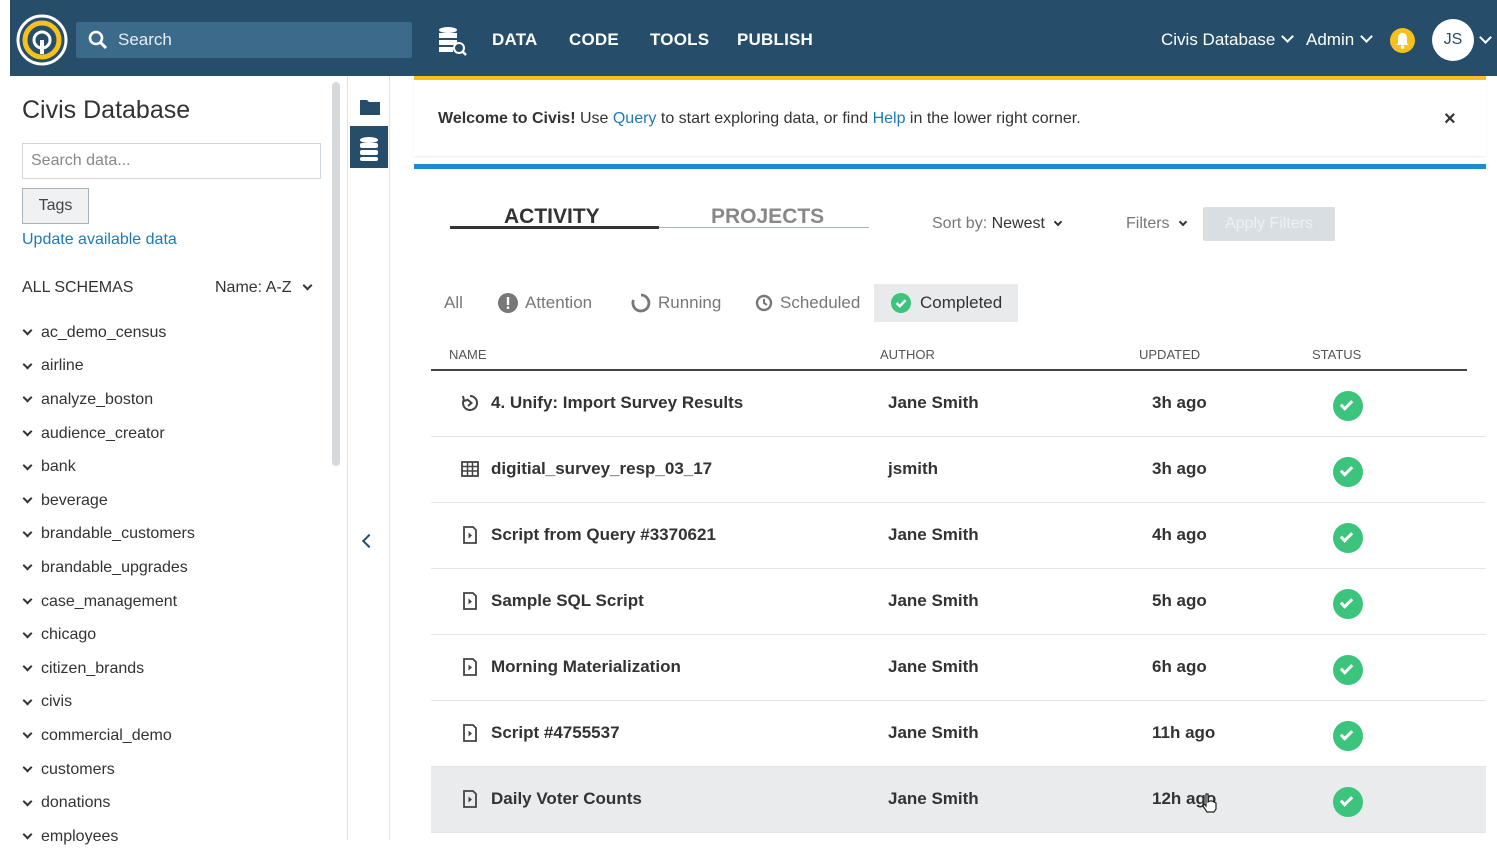 The width and height of the screenshot is (1497, 854). I want to click on schema-name: case_management, so click(109, 601).